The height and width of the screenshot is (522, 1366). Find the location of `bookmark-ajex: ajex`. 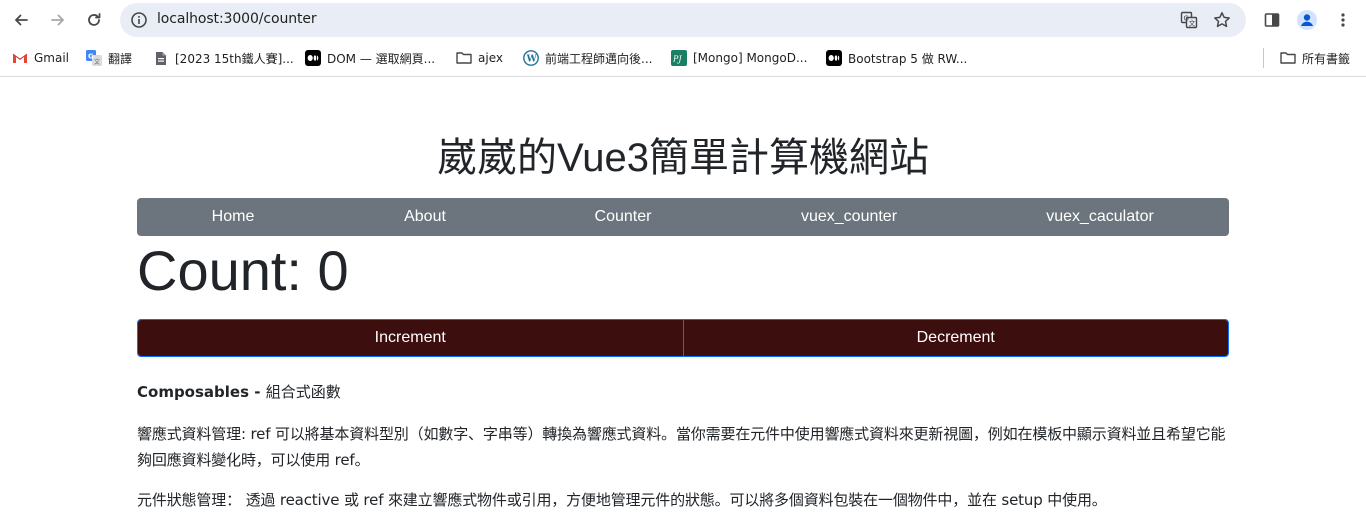

bookmark-ajex: ajex is located at coordinates (479, 58).